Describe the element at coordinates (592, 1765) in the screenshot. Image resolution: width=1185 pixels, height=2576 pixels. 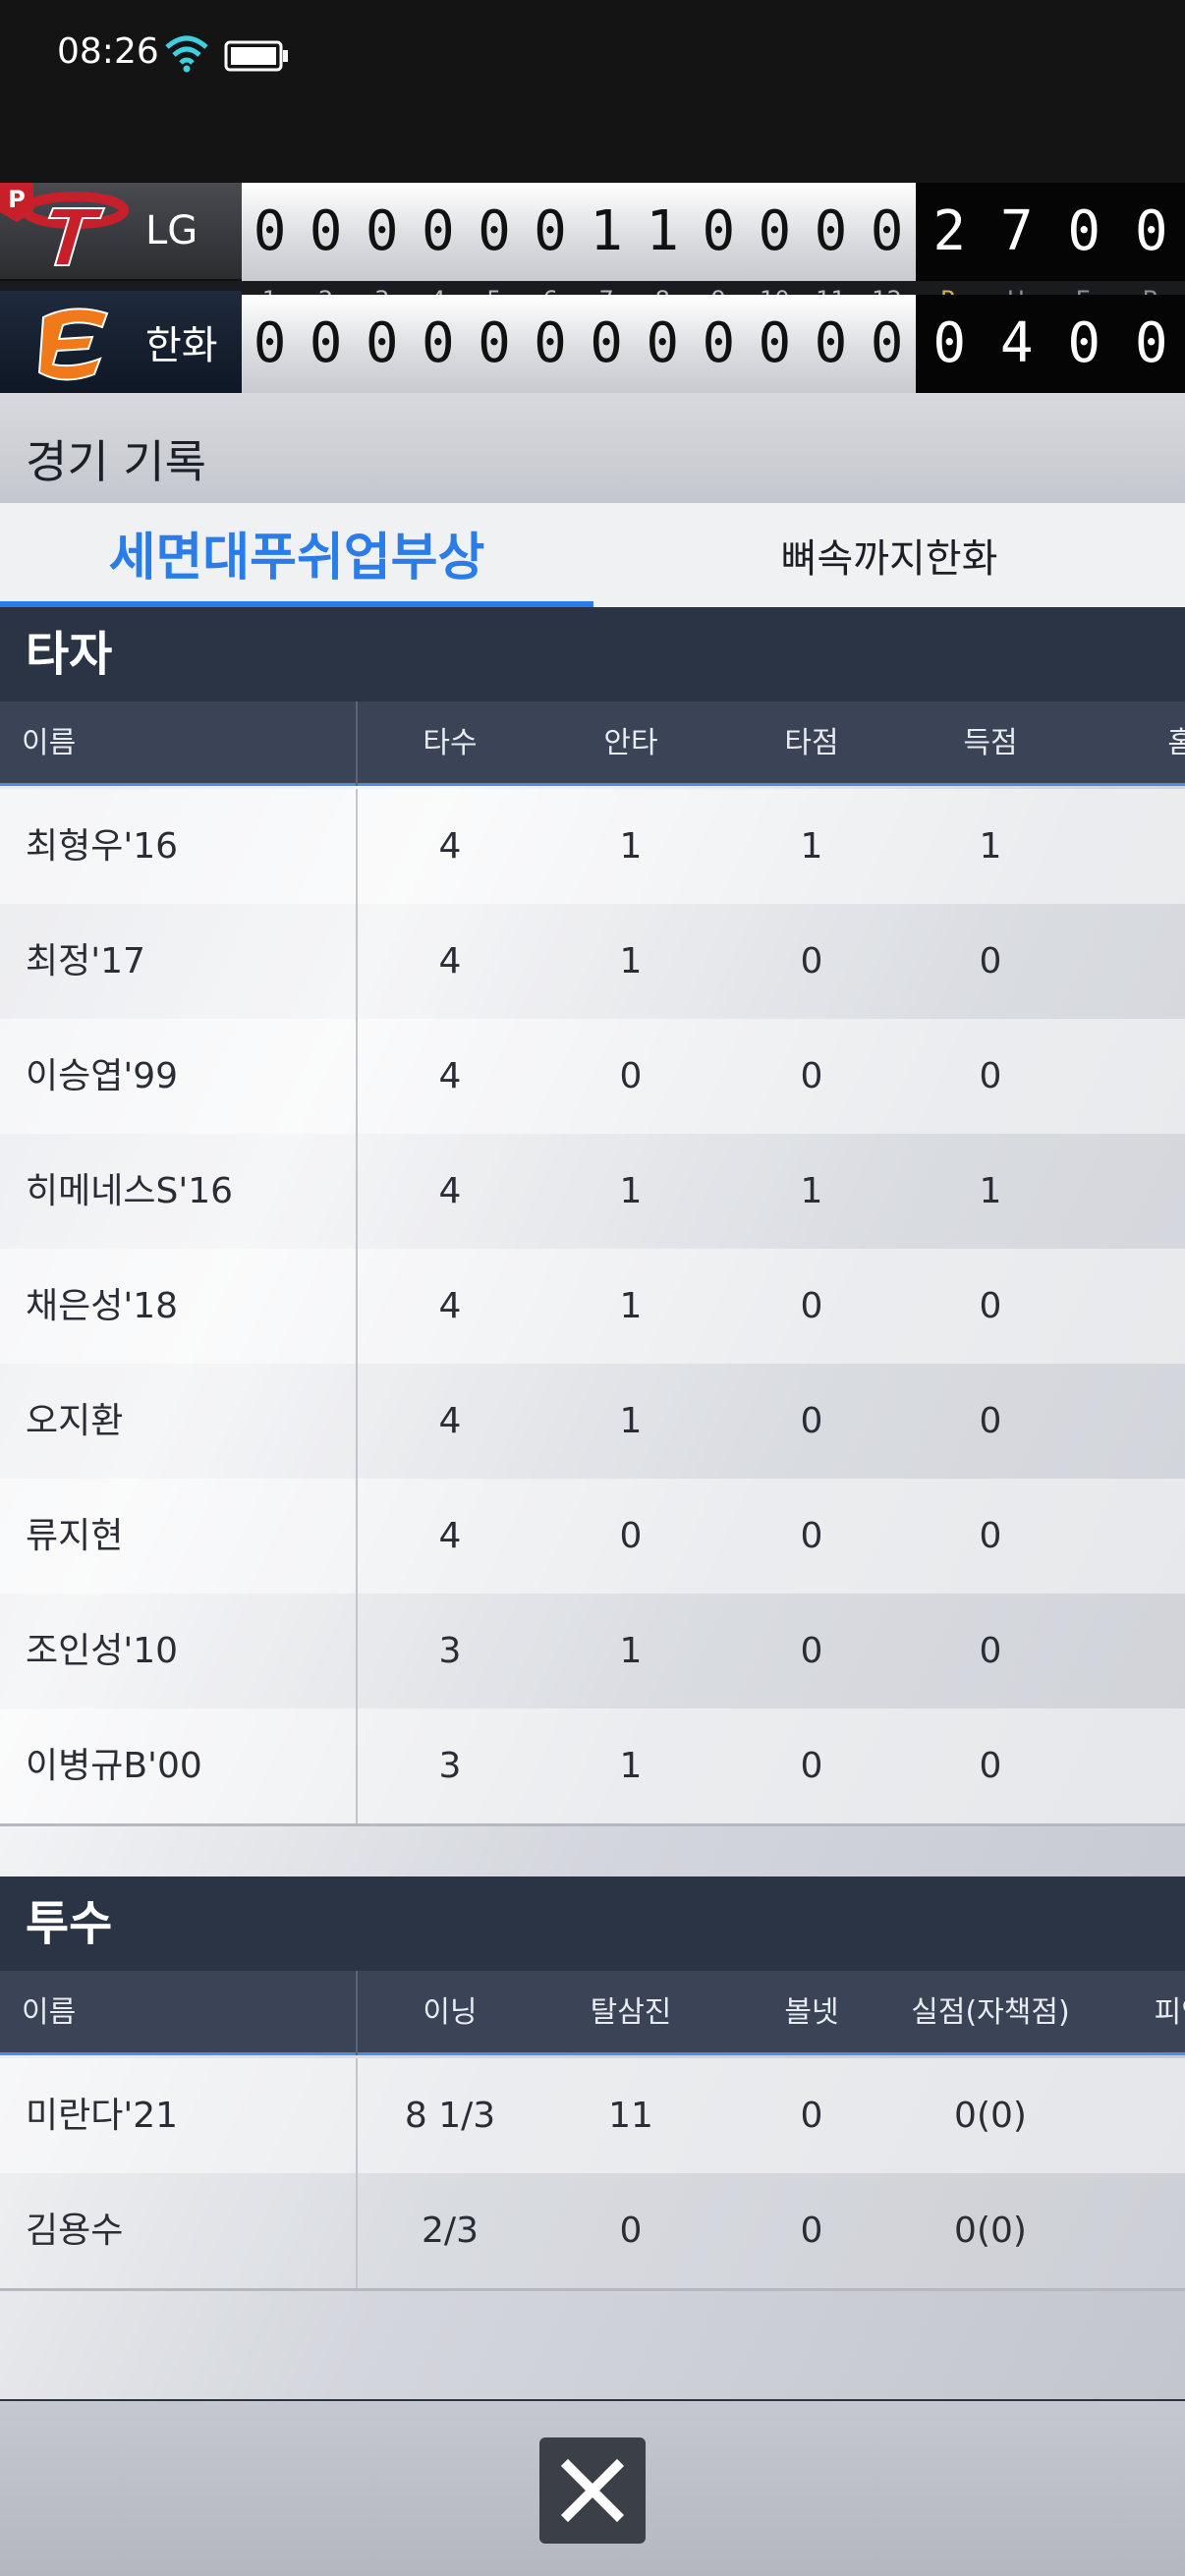
I see `table-row: 이병규B'00 3 1 0 0 0` at that location.